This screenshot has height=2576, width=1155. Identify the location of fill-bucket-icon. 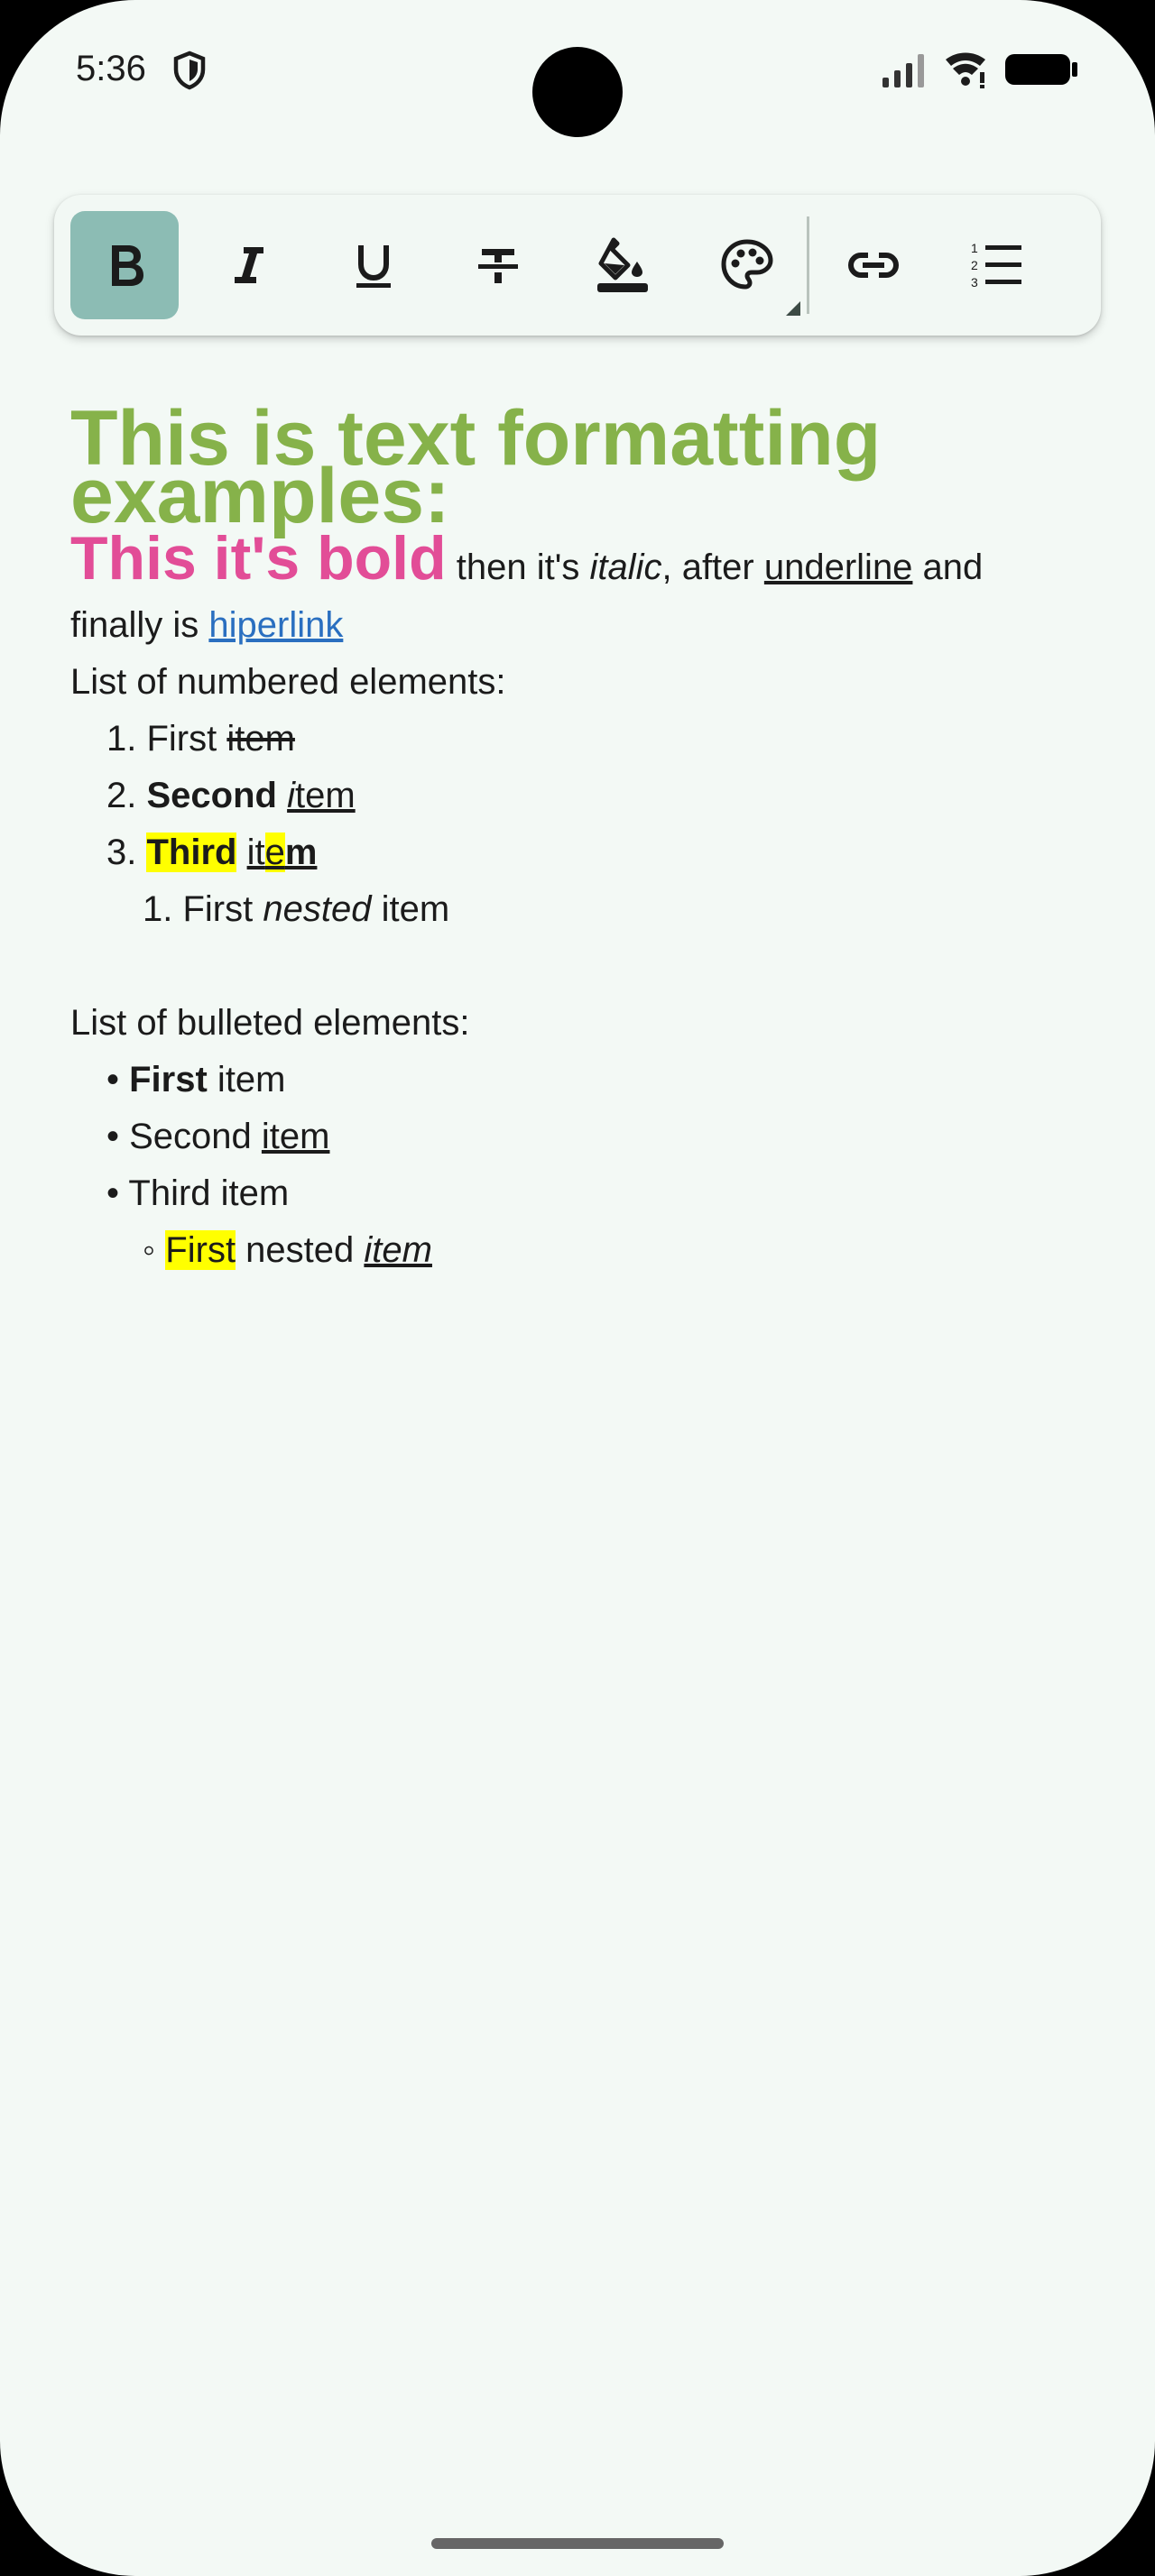
(622, 264).